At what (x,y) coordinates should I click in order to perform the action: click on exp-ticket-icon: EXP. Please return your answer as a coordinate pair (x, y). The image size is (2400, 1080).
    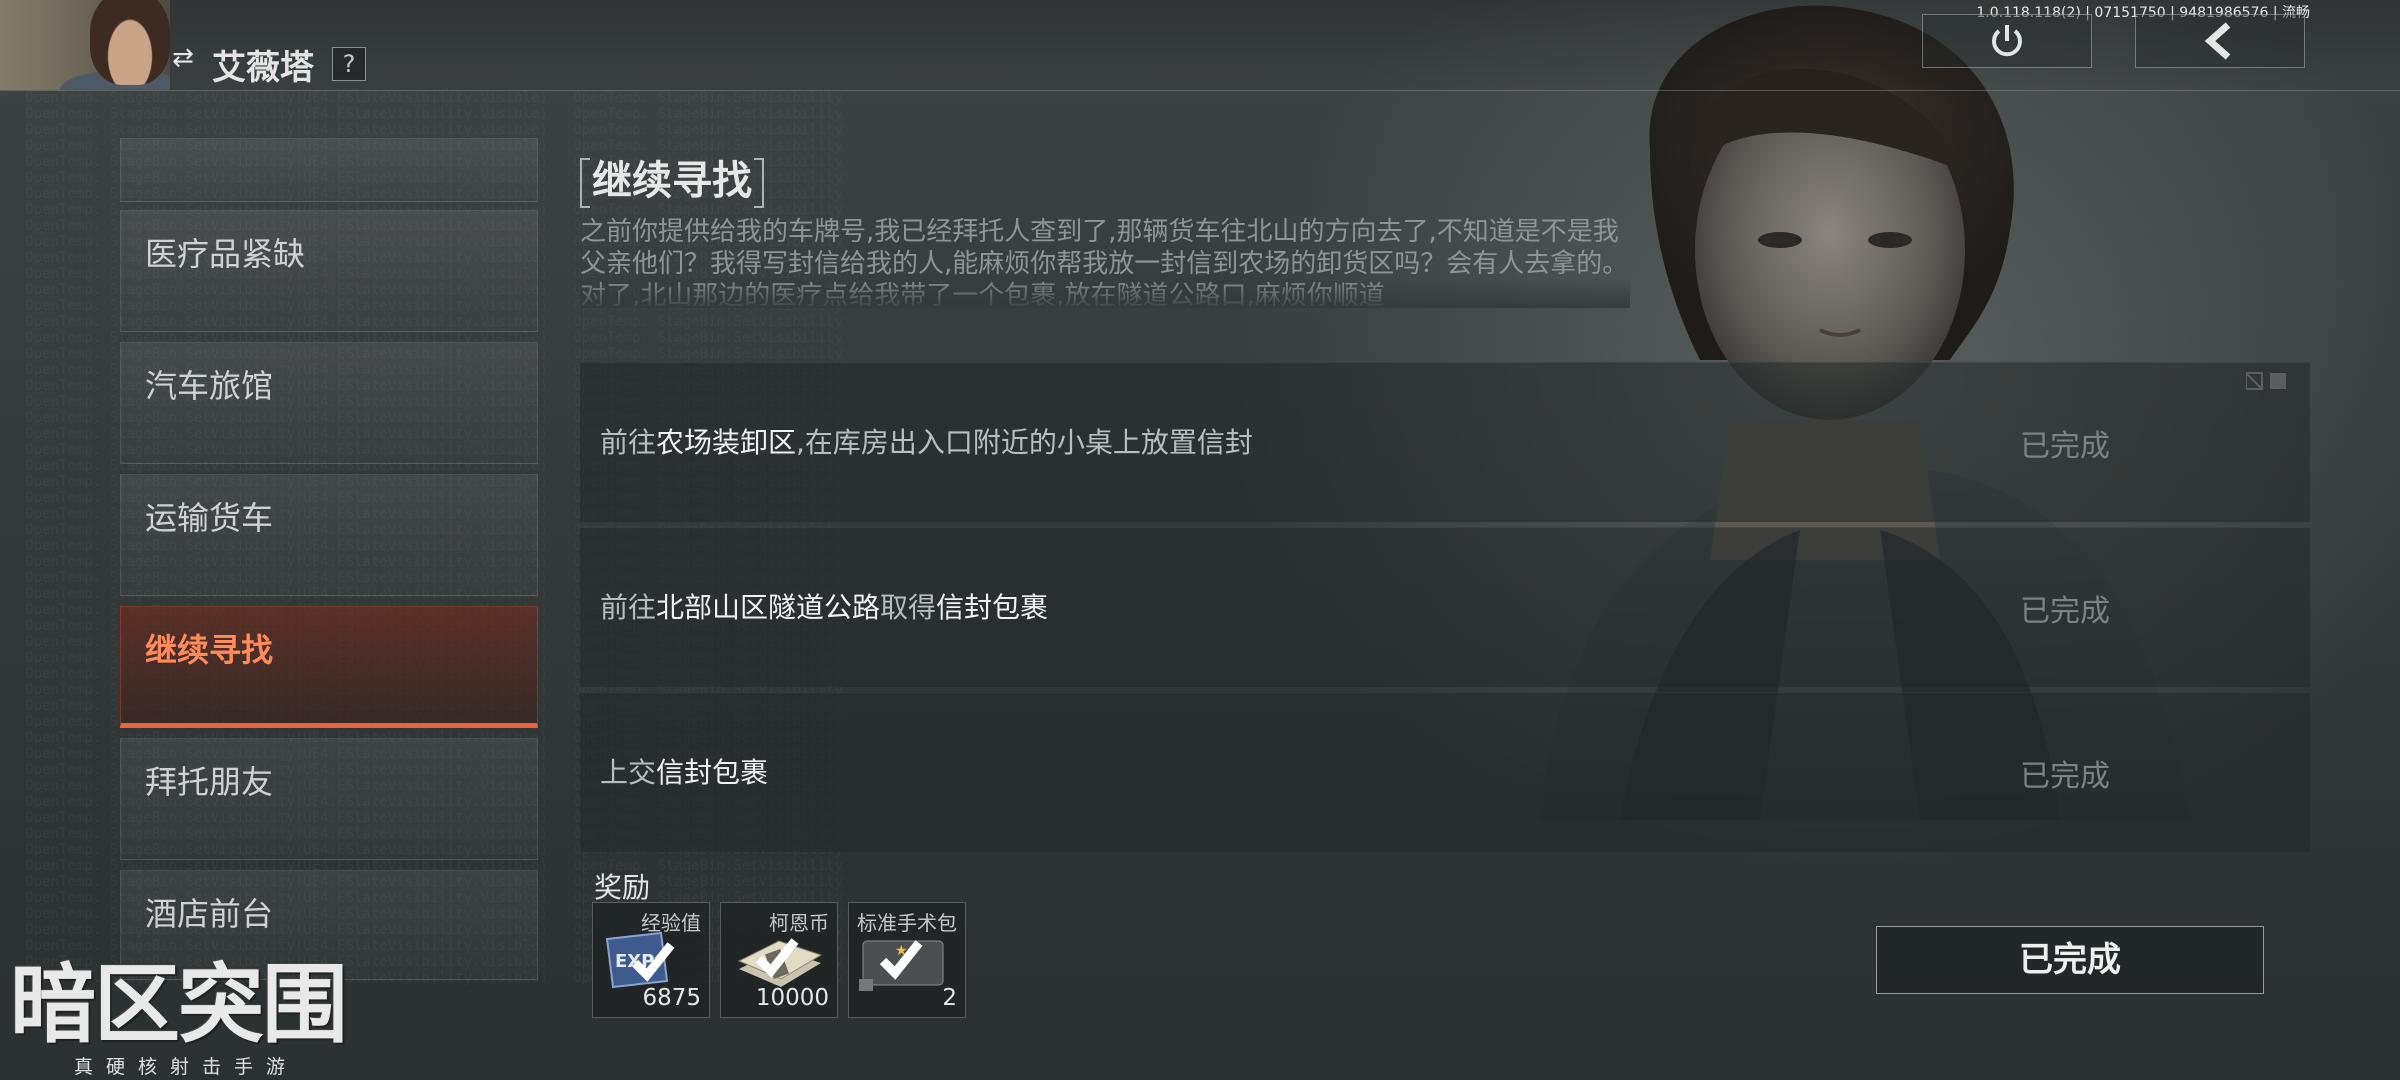
    Looking at the image, I should click on (640, 960).